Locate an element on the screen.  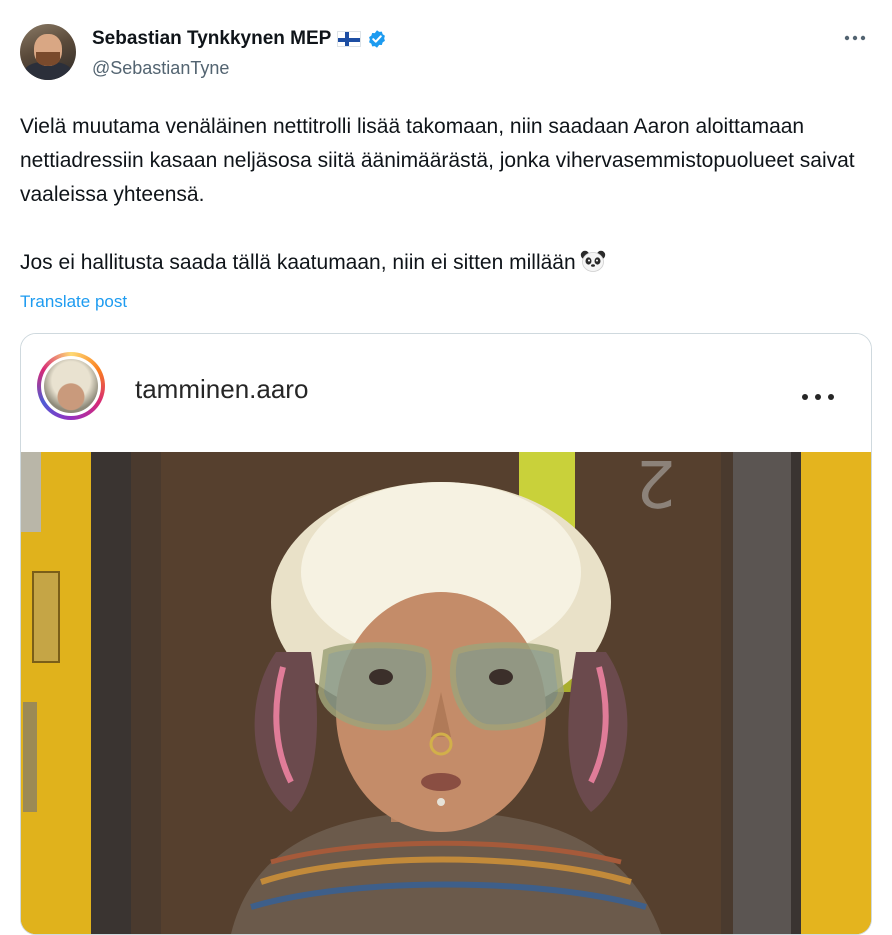
svg-text: 2 is located at coordinates (655, 485).